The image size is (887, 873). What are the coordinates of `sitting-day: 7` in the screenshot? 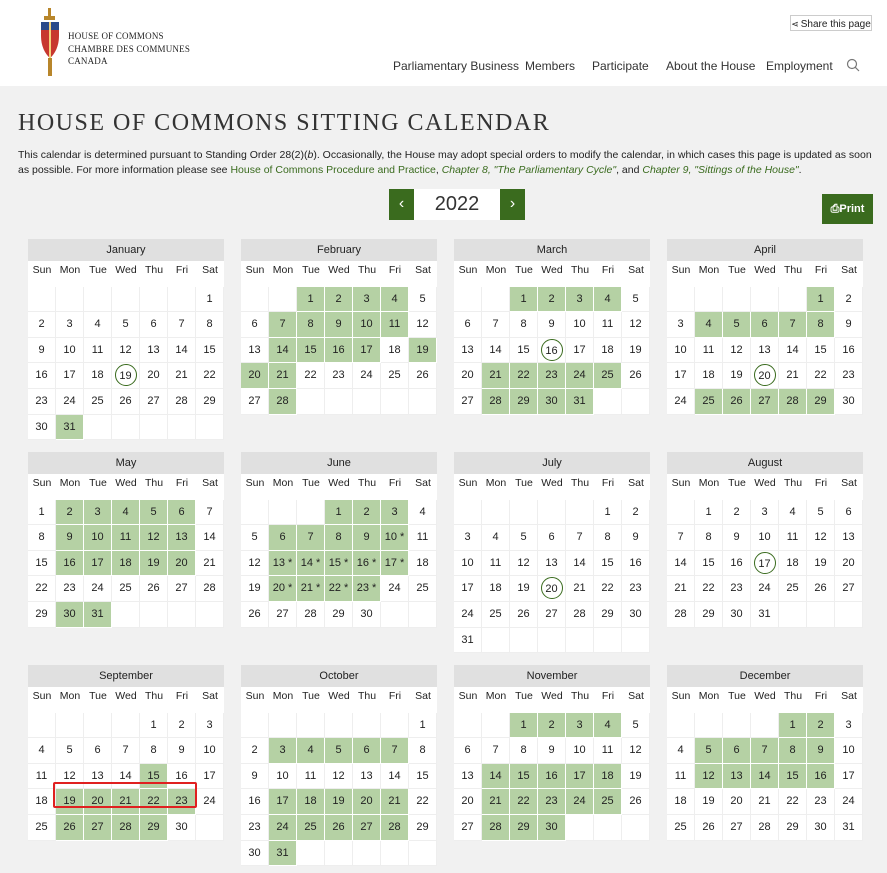 It's located at (395, 751).